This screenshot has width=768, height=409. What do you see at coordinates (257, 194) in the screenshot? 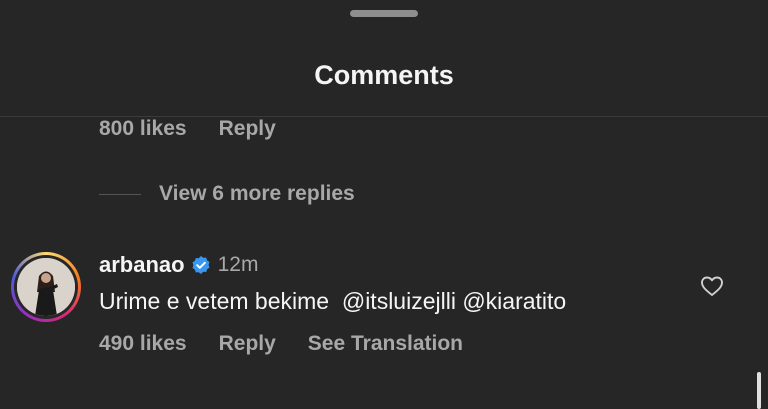
I see `view-more-replies-label: View 6 more replies` at bounding box center [257, 194].